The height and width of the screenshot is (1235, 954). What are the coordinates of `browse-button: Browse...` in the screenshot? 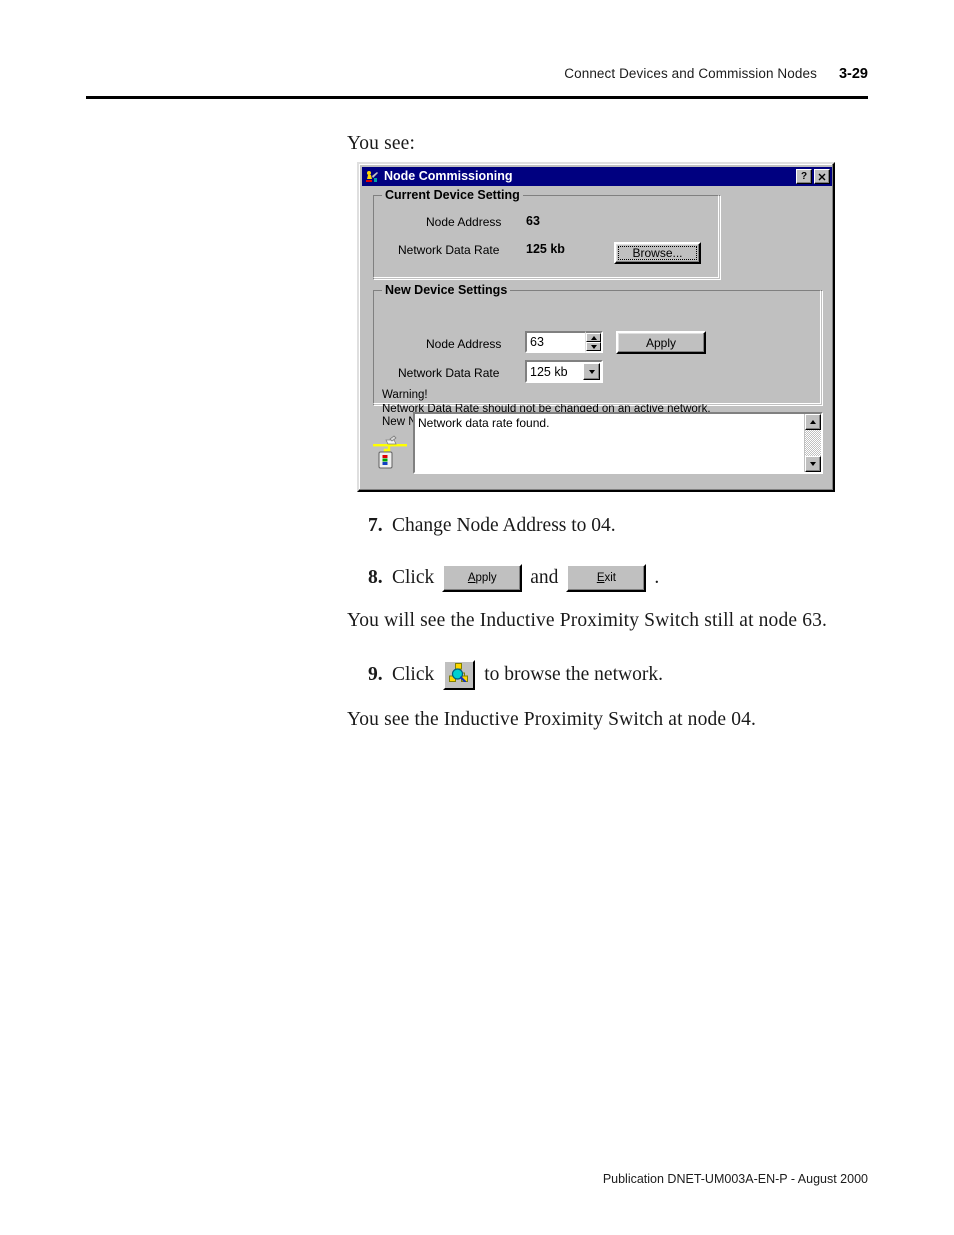 It's located at (657, 253).